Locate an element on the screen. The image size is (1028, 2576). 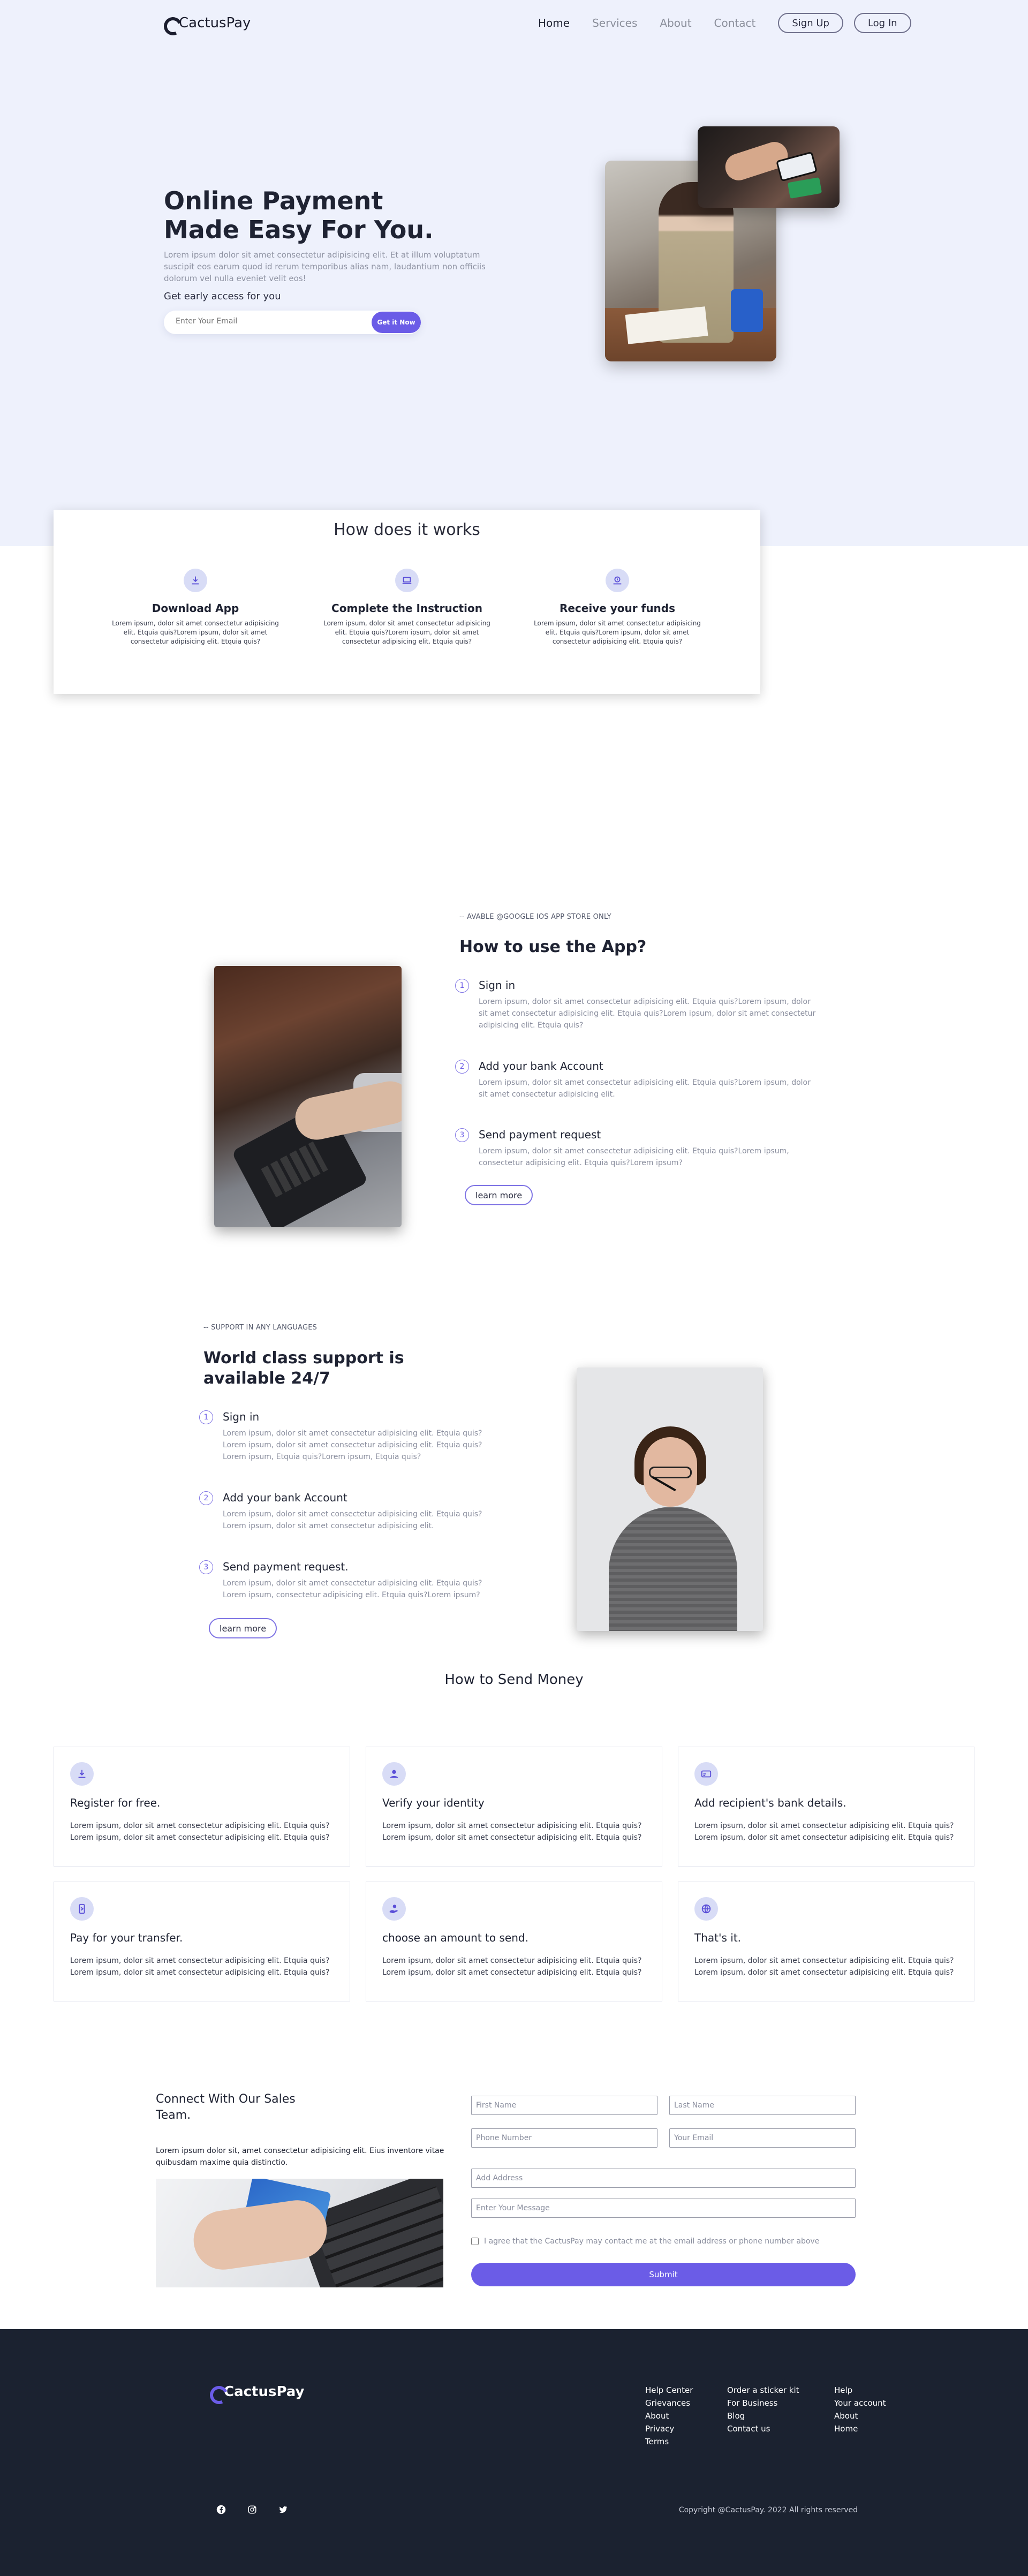
send-card-title: Add recipient's bank details. is located at coordinates (770, 1802).